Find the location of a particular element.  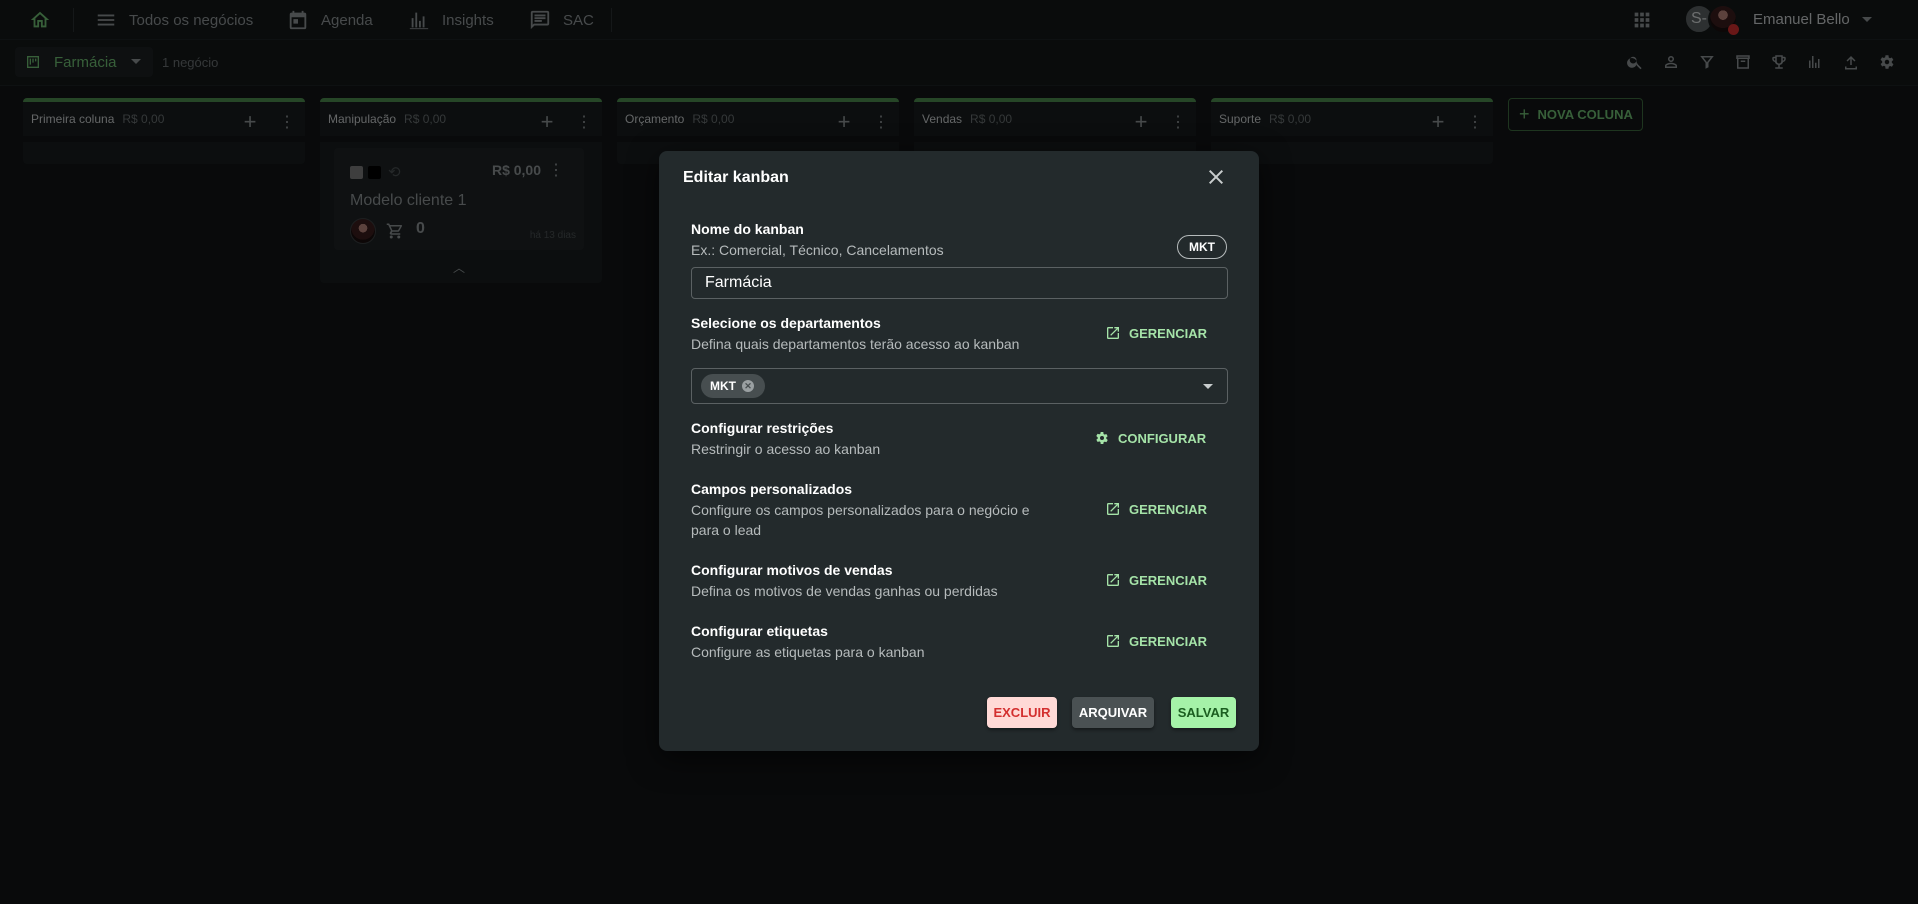

custom-fields-desc: para o lead is located at coordinates (726, 530).